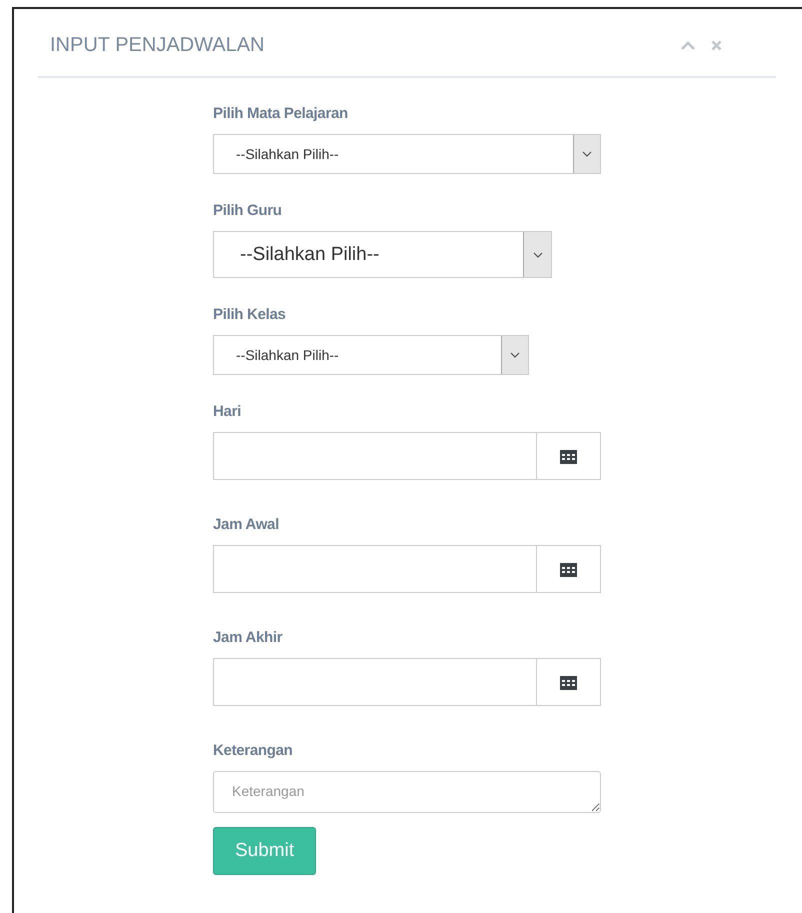  Describe the element at coordinates (248, 637) in the screenshot. I see `field-label: Jam Akhir` at that location.